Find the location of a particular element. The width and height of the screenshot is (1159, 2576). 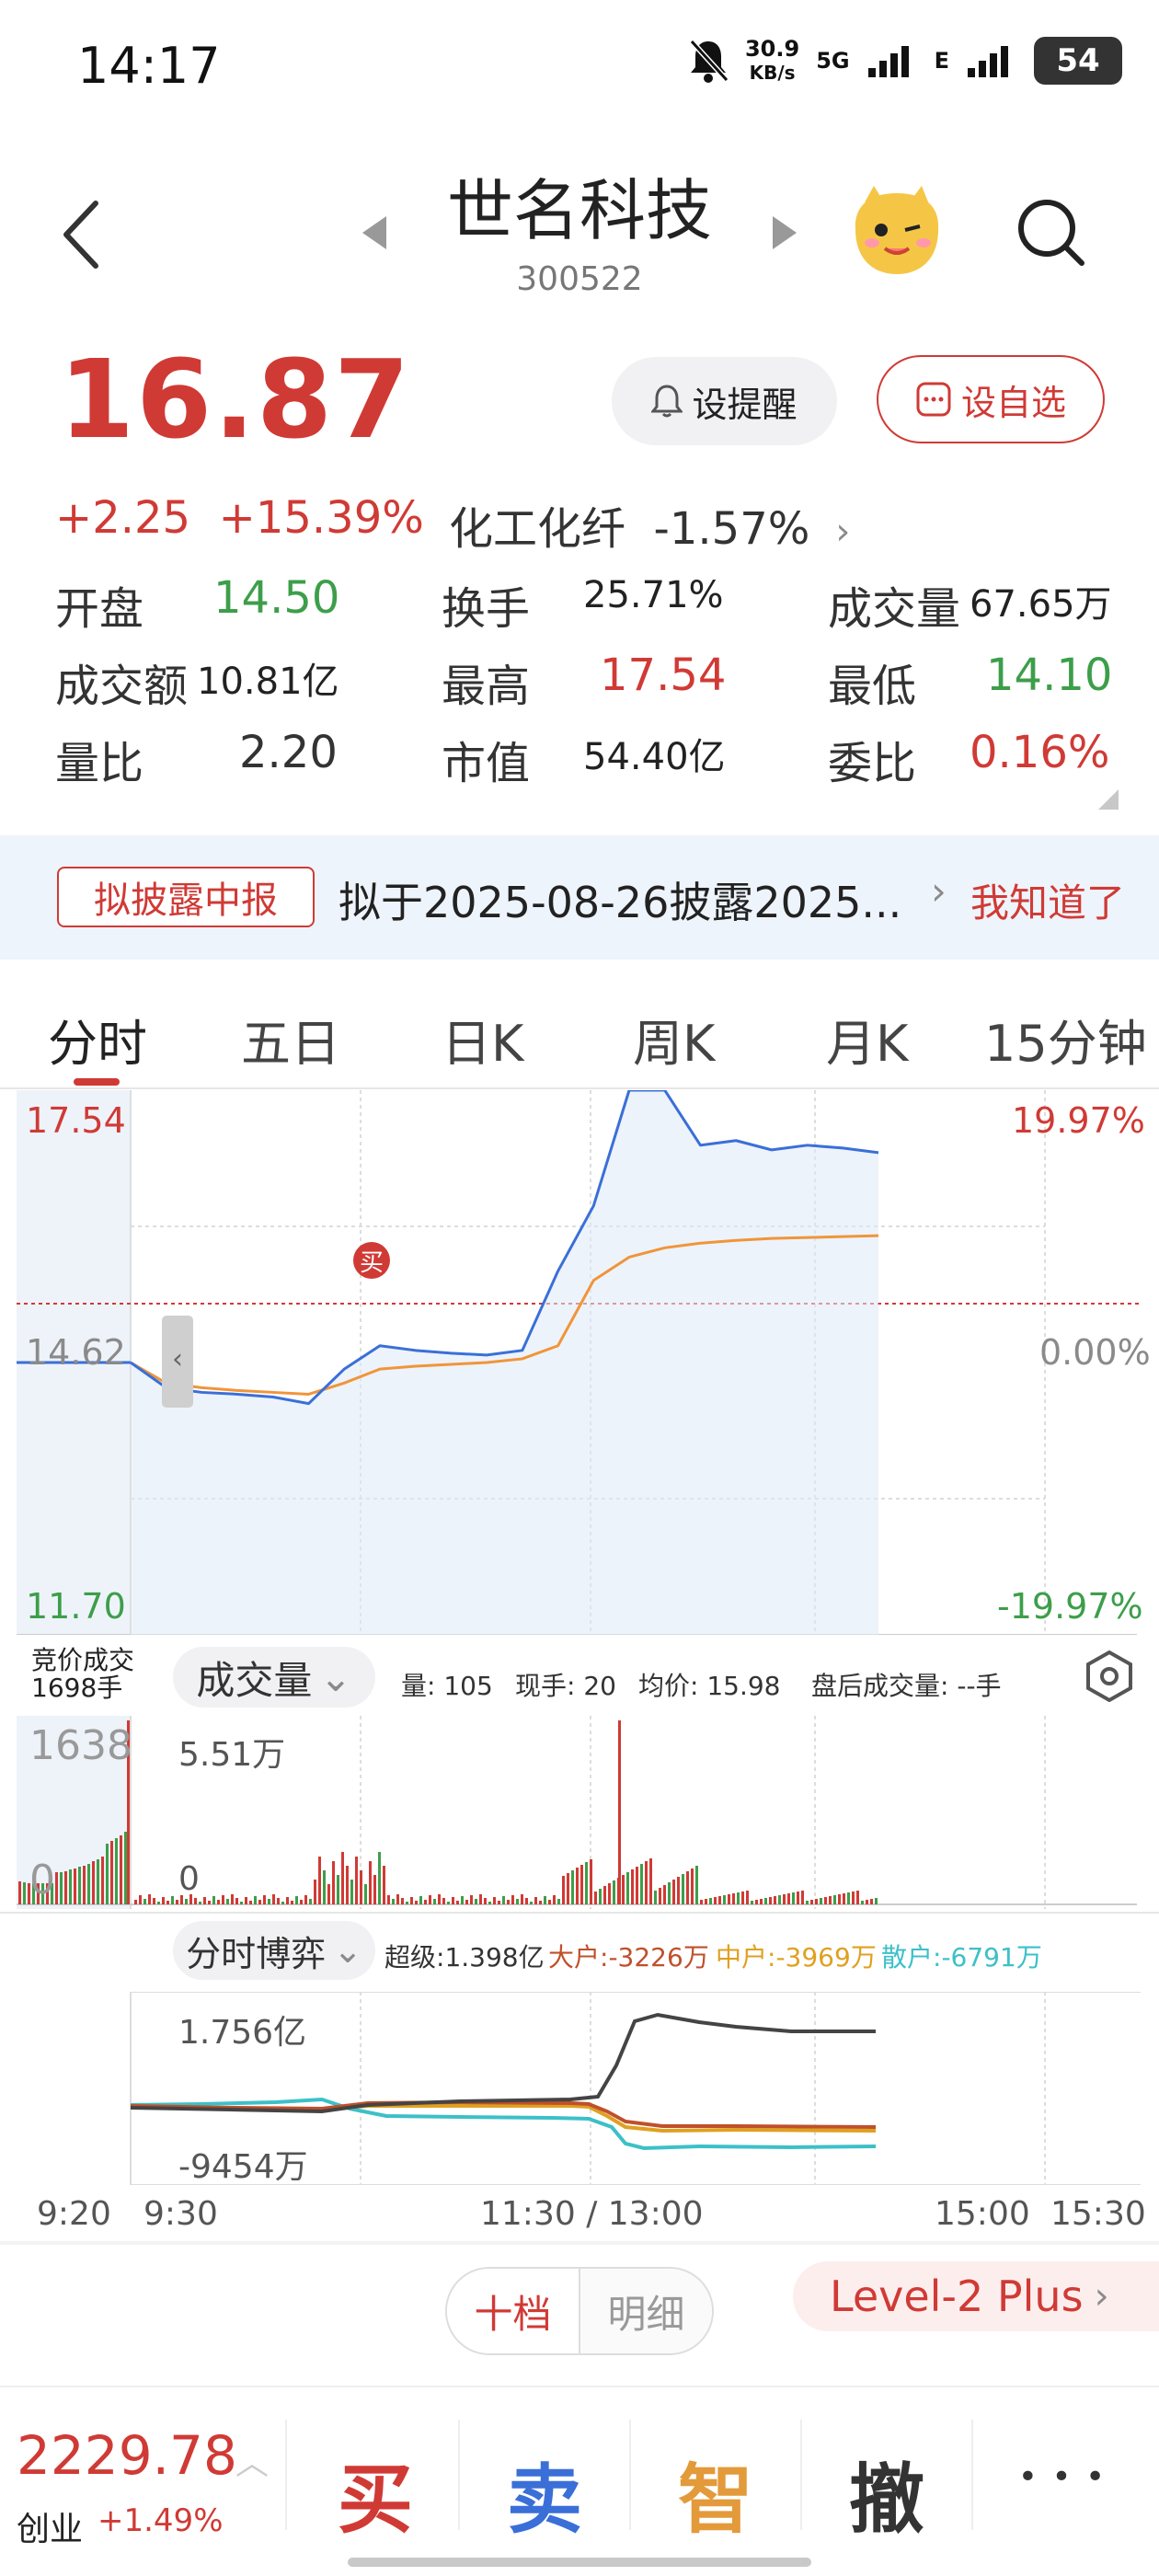

tab-daily-k: 日K is located at coordinates (482, 1039).